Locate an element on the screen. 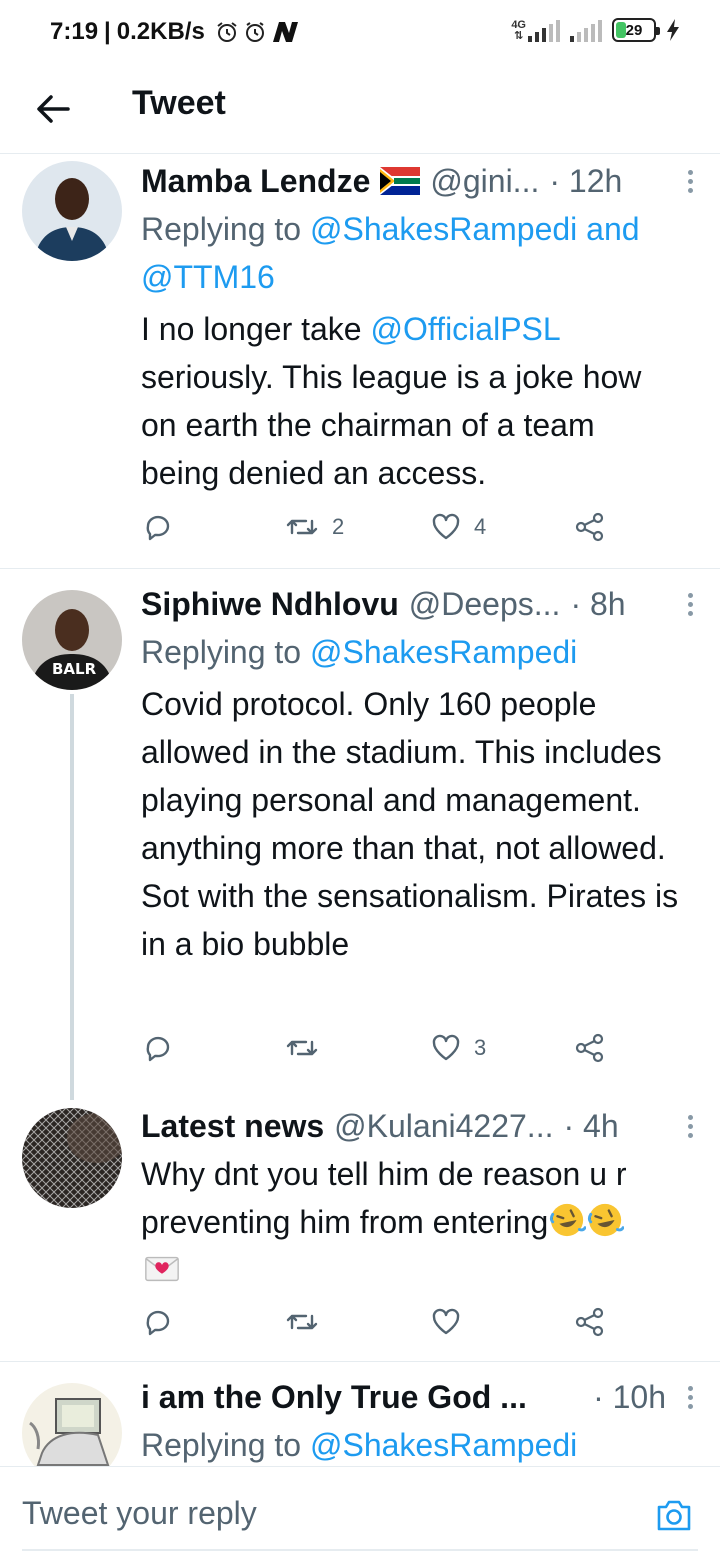 The height and width of the screenshot is (1560, 720). arrow-left-icon is located at coordinates (53, 109).